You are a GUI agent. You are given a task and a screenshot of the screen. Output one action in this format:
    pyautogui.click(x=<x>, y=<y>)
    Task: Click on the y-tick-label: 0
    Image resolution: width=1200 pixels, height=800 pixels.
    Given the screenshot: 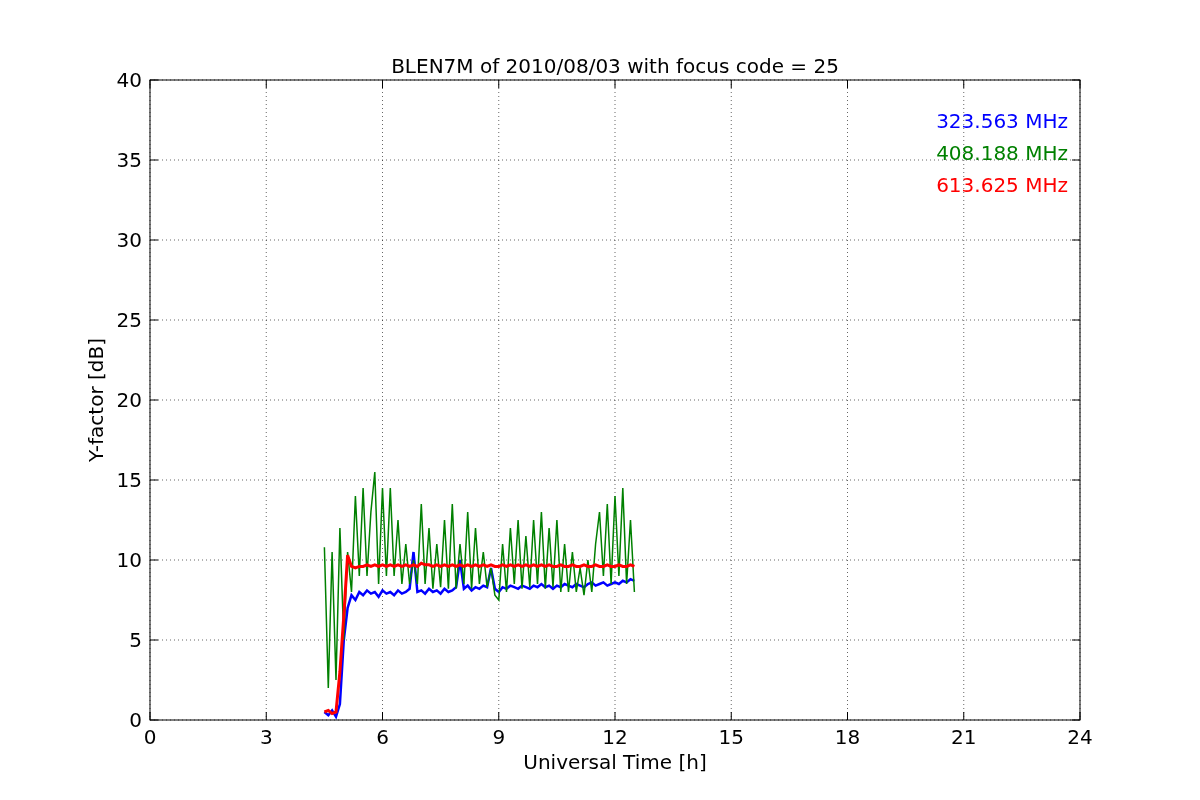 What is the action you would take?
    pyautogui.click(x=135, y=720)
    